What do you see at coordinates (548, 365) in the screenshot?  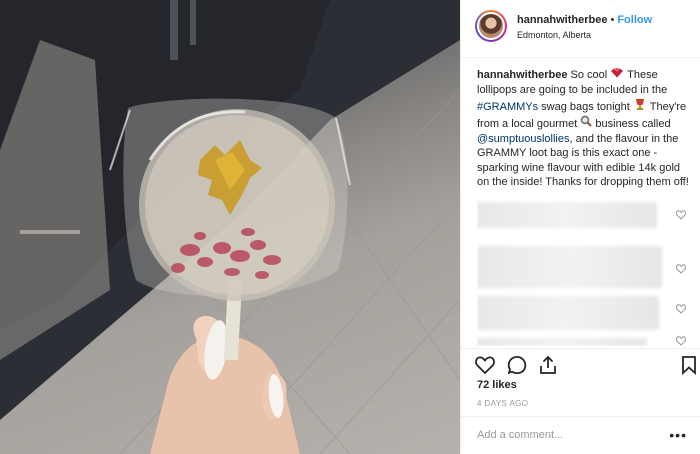 I see `share-icon` at bounding box center [548, 365].